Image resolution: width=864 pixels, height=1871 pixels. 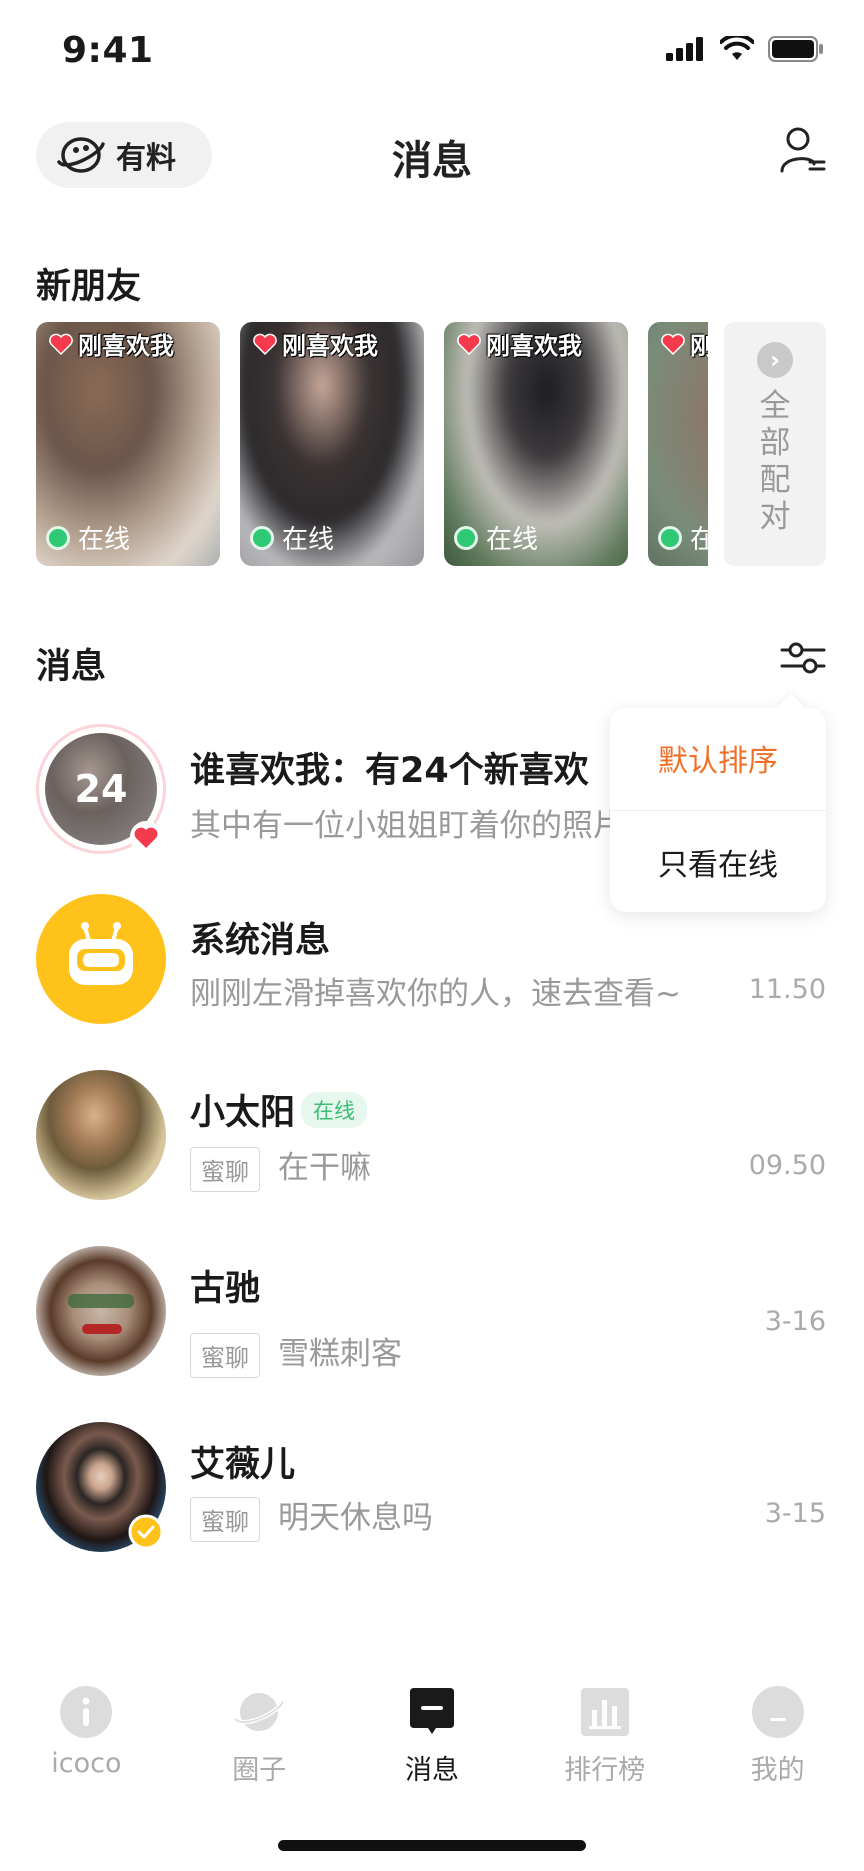 I want to click on online-badge: 在线, so click(x=334, y=1110).